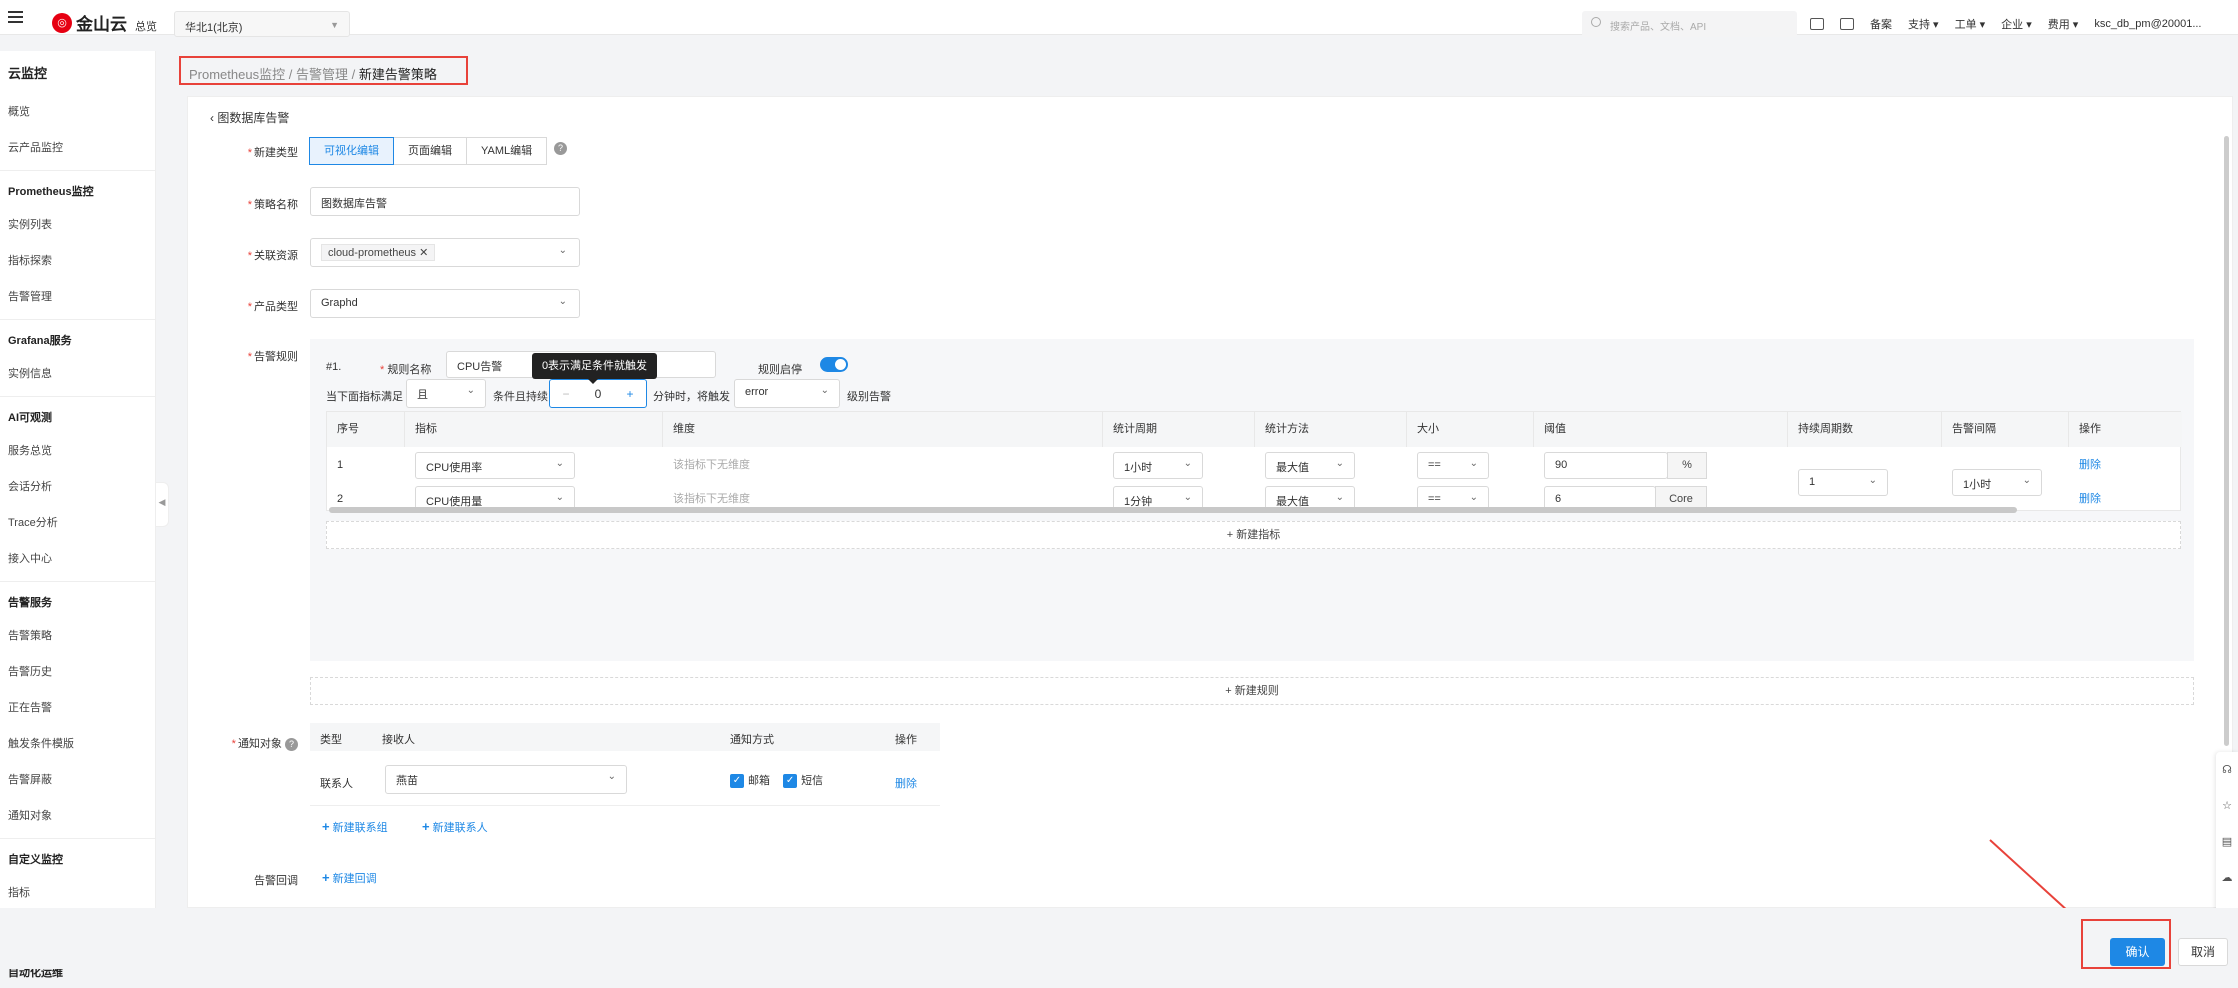 This screenshot has height=988, width=2238. Describe the element at coordinates (409, 370) in the screenshot. I see `rule-name-label-text: 规则名称` at that location.